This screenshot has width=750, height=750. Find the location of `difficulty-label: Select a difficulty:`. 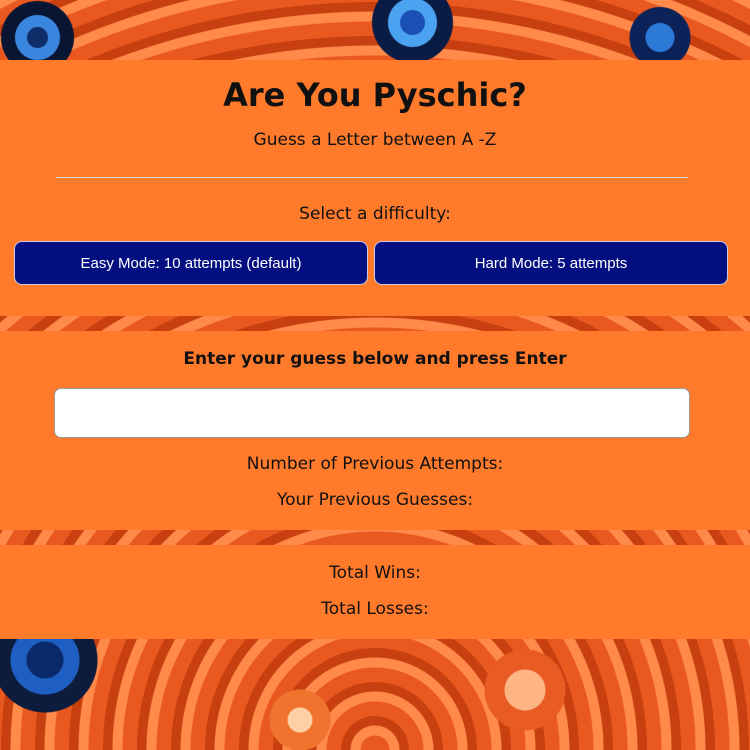

difficulty-label: Select a difficulty: is located at coordinates (375, 214).